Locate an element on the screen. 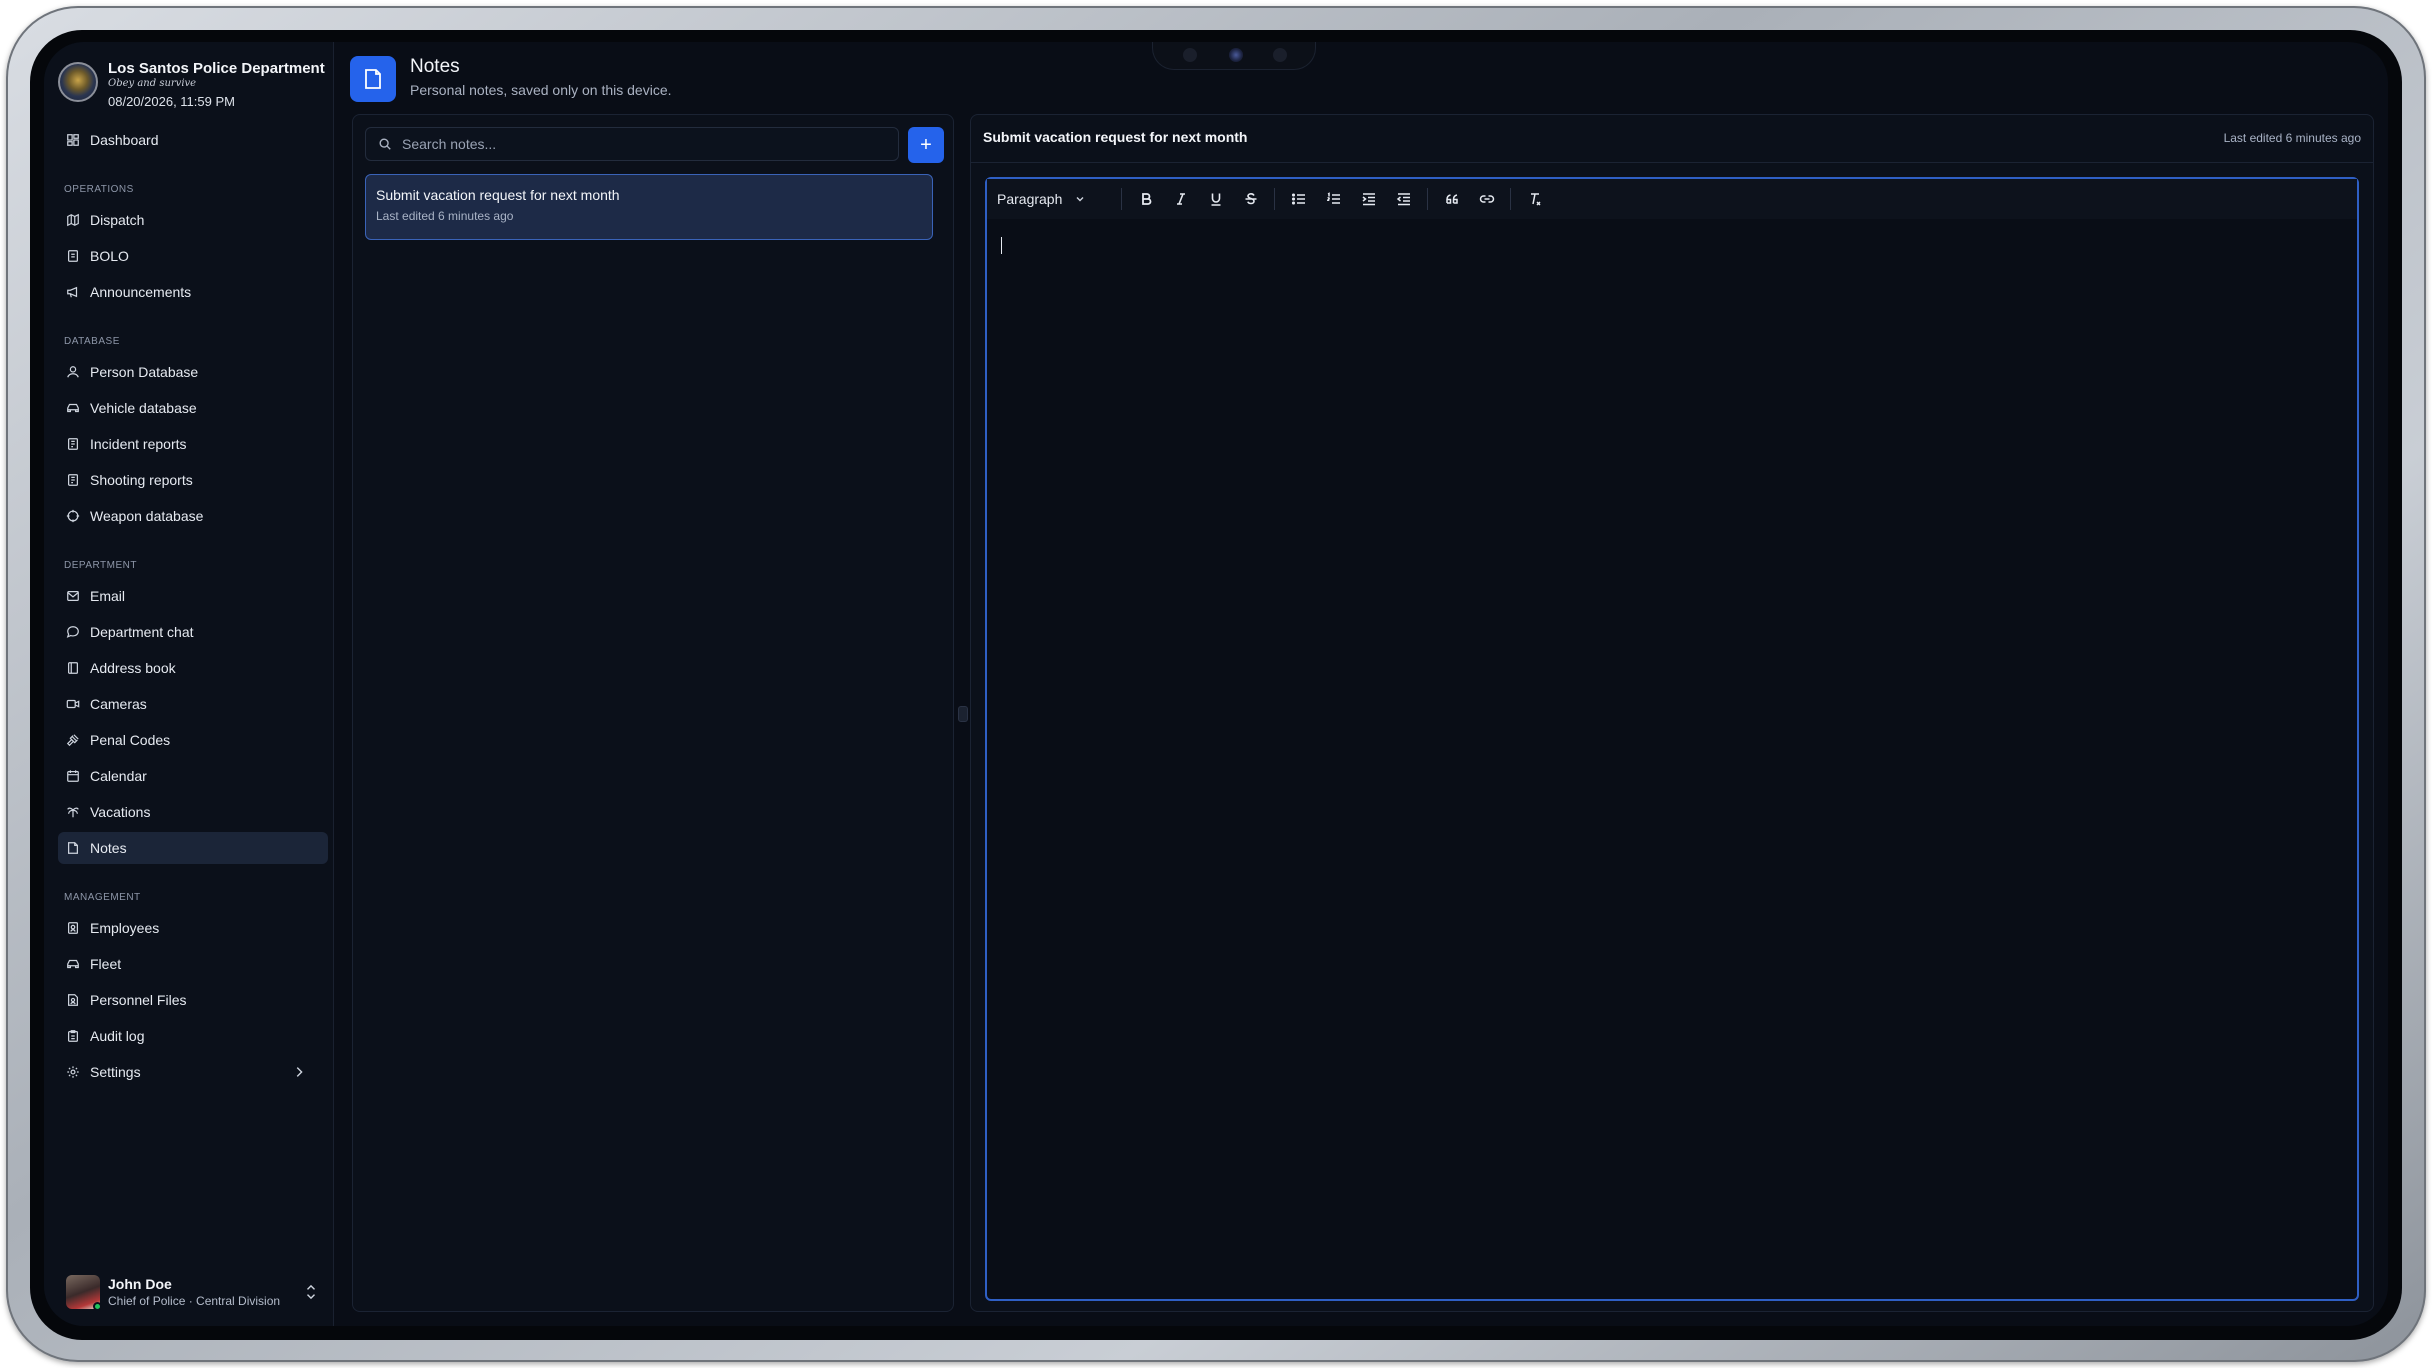 This screenshot has width=2432, height=1368. online-status-dot is located at coordinates (97, 1306).